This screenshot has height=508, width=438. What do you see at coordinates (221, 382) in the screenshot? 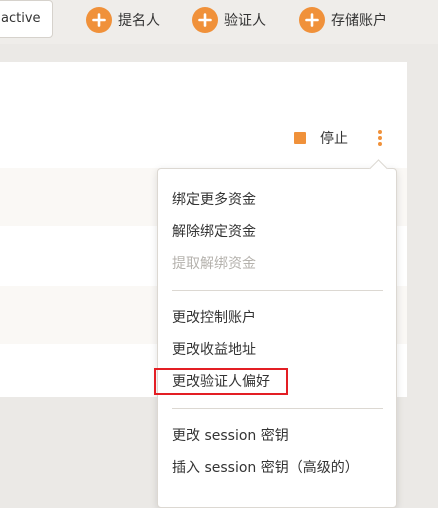
I see `menu-item-change-validator-preferences: 更改验证人偏好` at bounding box center [221, 382].